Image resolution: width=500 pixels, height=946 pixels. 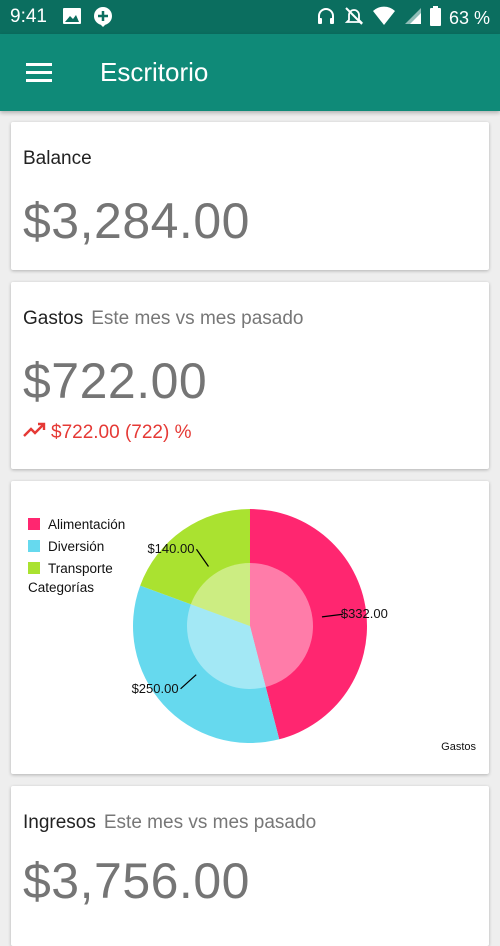 What do you see at coordinates (28, 16) in the screenshot?
I see `status-time: 9:41` at bounding box center [28, 16].